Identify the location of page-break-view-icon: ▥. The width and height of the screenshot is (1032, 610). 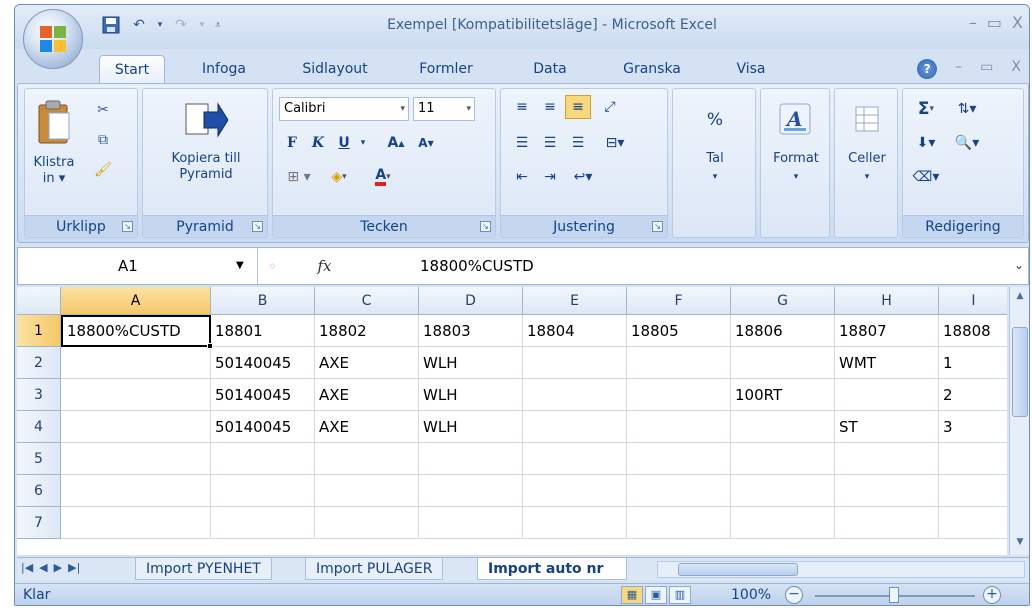
(680, 595).